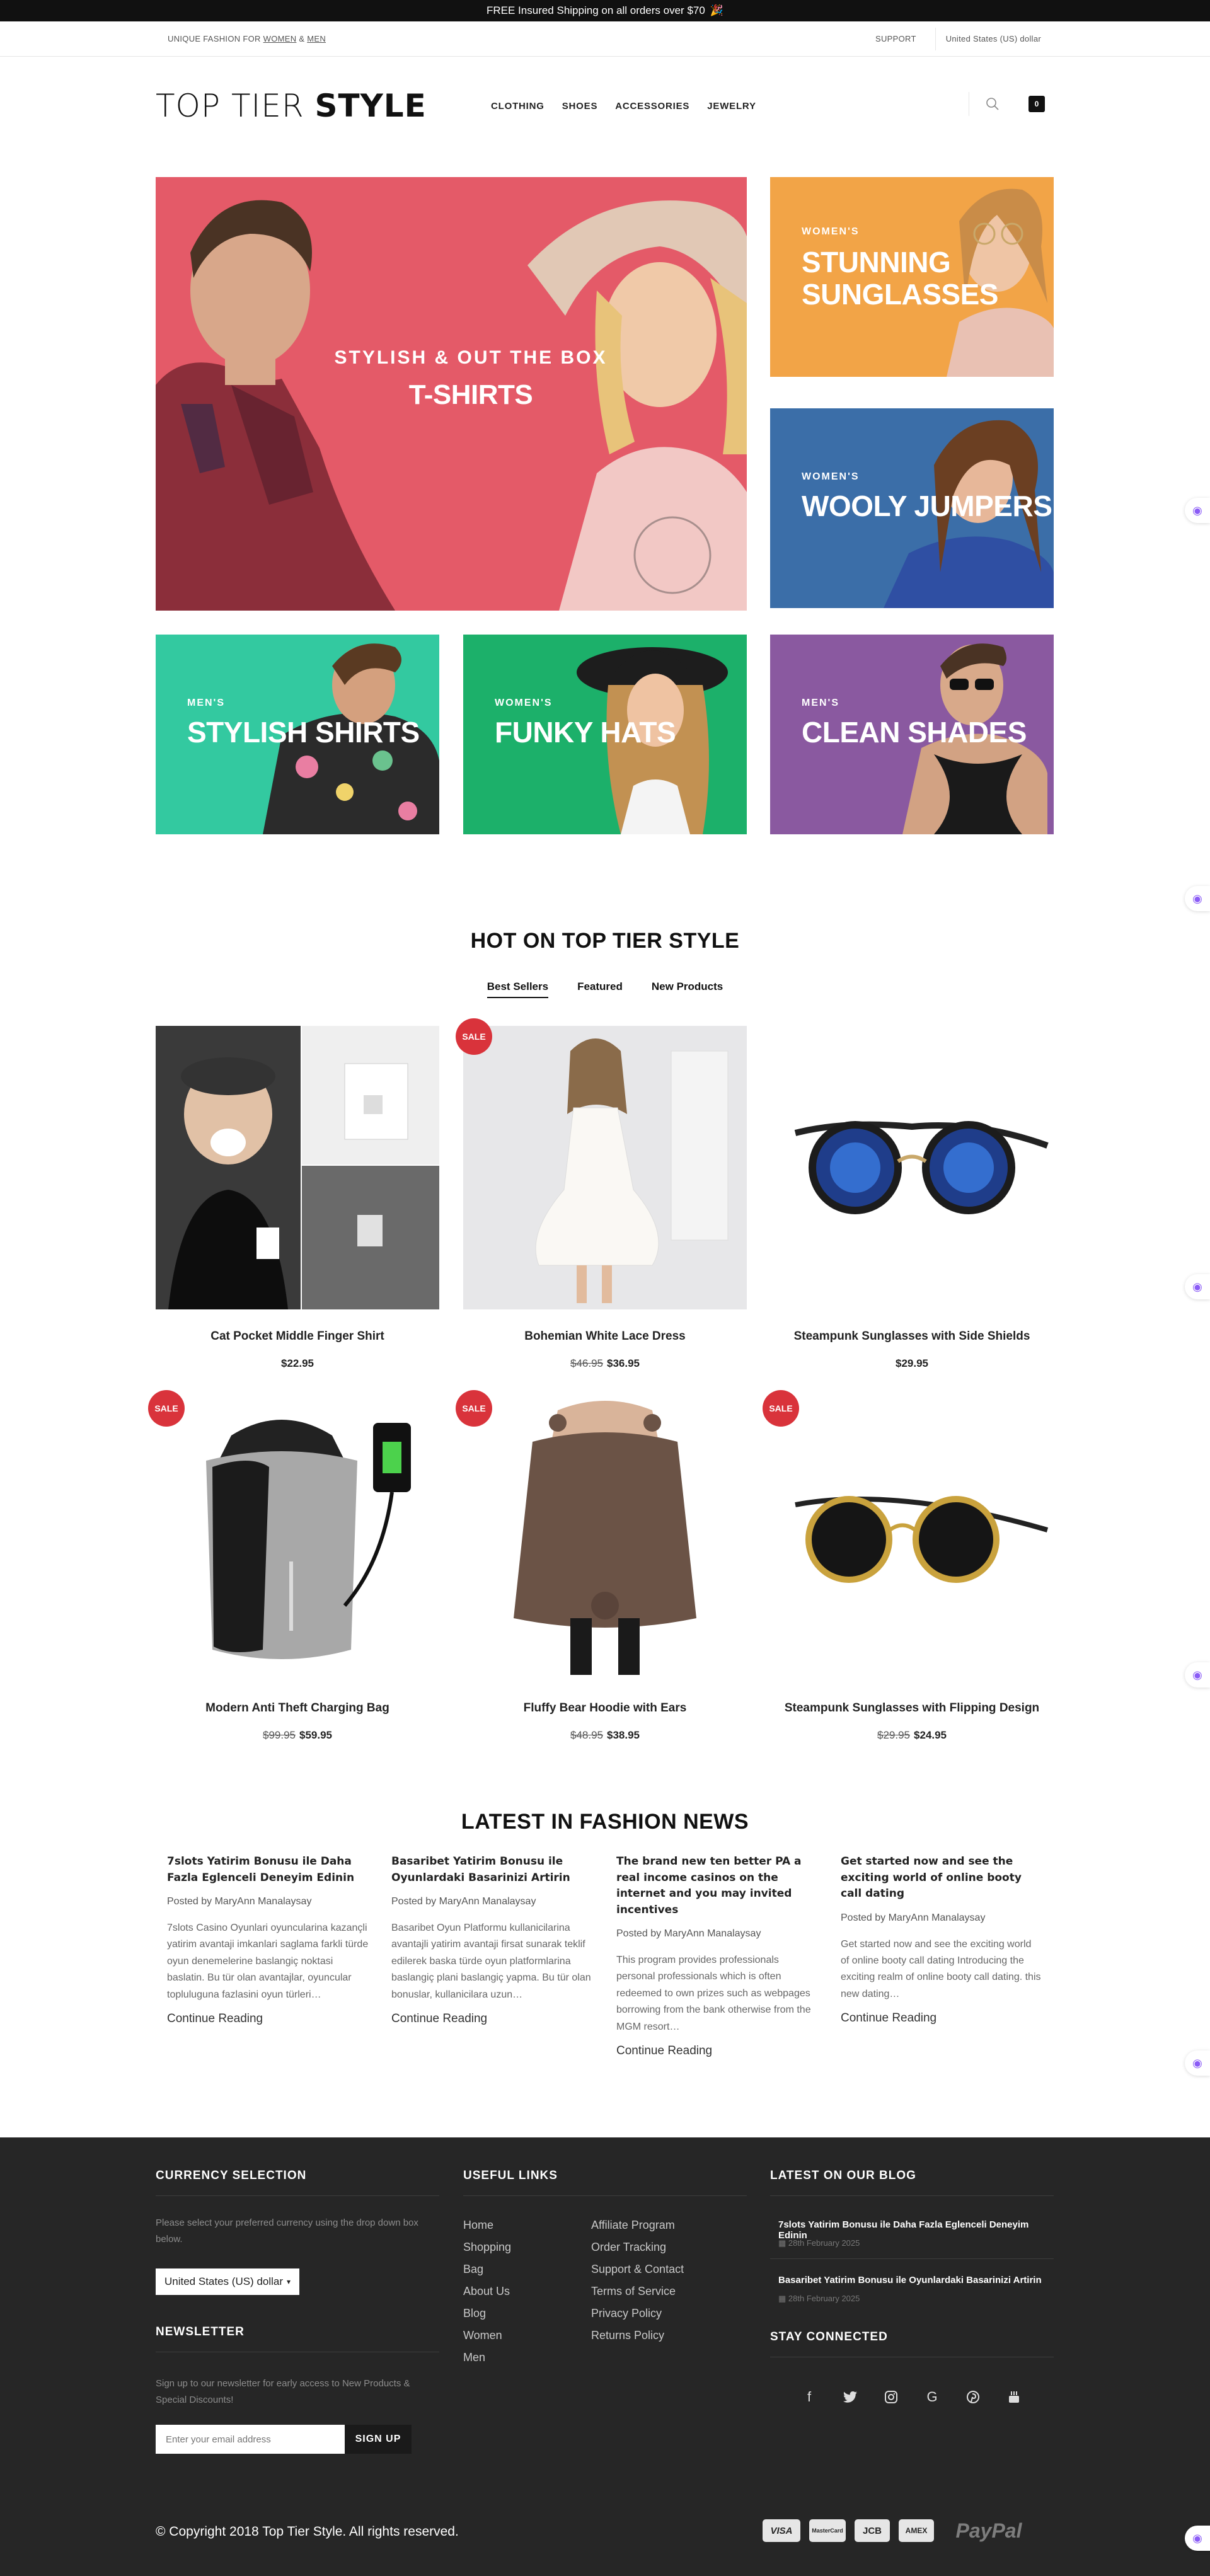 This screenshot has width=1210, height=2576. I want to click on sale-badge: SALE, so click(166, 1408).